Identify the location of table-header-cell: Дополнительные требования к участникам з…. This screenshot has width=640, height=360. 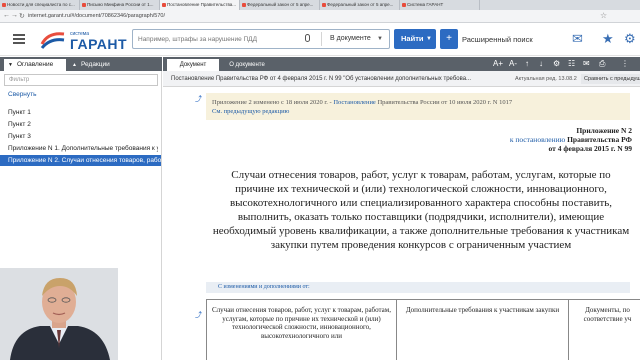
(482, 330).